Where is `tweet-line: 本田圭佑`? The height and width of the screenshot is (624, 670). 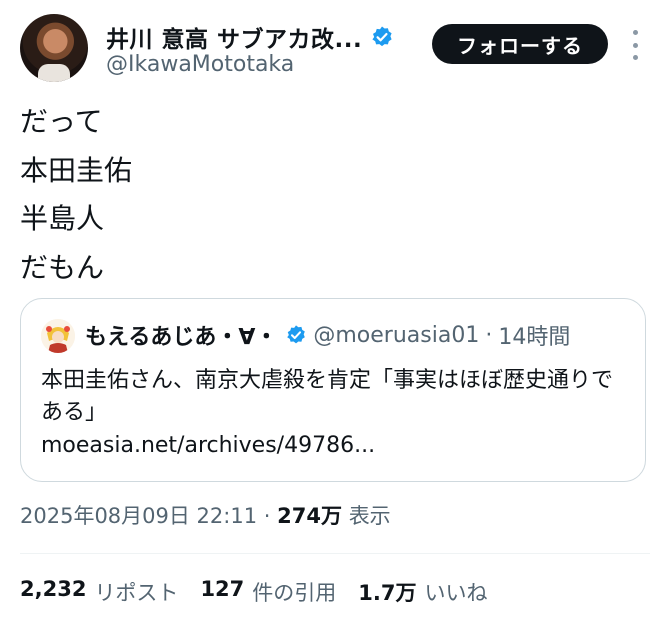
tweet-line: 本田圭佑 is located at coordinates (76, 170).